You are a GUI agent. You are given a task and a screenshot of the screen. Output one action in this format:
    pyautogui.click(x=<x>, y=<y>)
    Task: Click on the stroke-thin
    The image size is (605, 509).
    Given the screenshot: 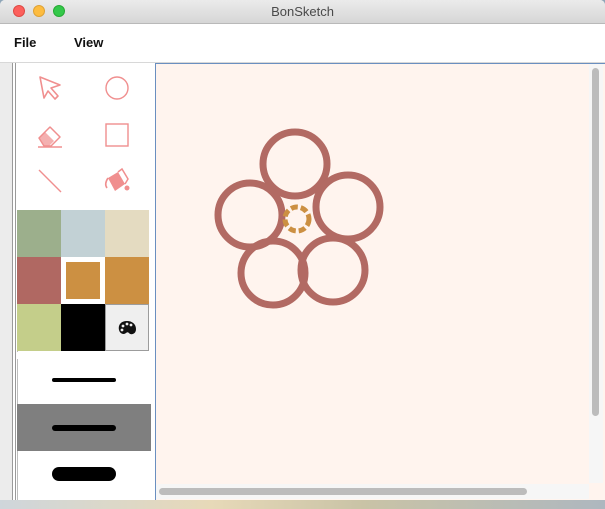 What is the action you would take?
    pyautogui.click(x=84, y=379)
    